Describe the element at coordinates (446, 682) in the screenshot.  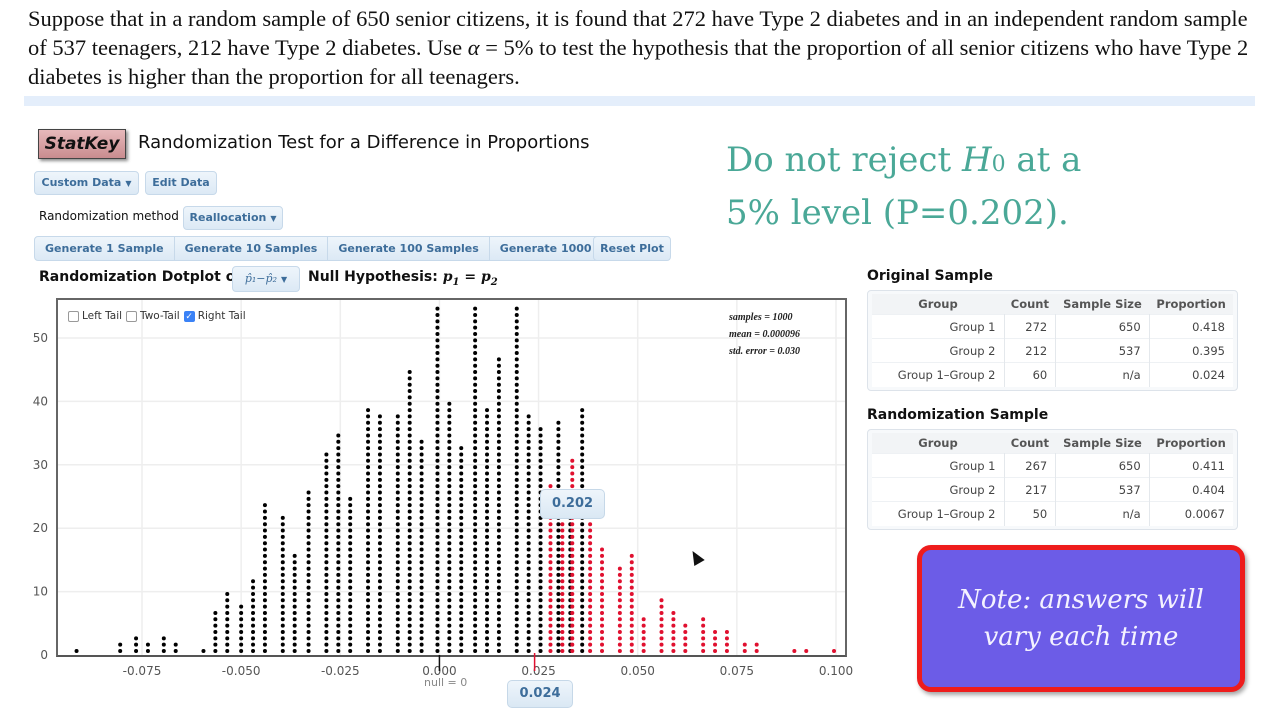
I see `null-value-label: null = 0` at that location.